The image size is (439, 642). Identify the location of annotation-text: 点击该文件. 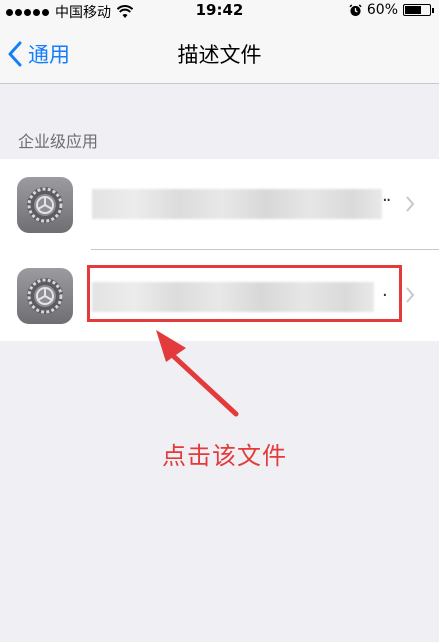
(224, 456).